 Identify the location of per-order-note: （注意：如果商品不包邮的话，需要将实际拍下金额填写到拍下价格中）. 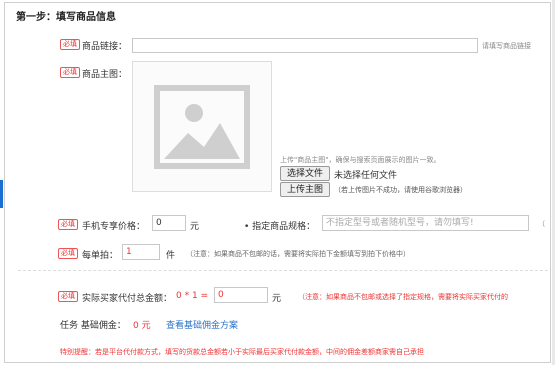
(298, 254).